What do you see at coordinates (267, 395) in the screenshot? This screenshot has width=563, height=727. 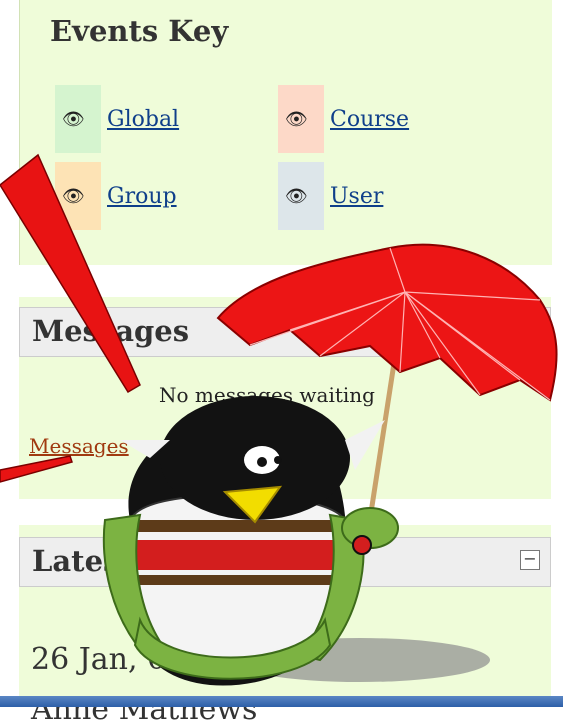 I see `no-messages-text: No messages waiting` at bounding box center [267, 395].